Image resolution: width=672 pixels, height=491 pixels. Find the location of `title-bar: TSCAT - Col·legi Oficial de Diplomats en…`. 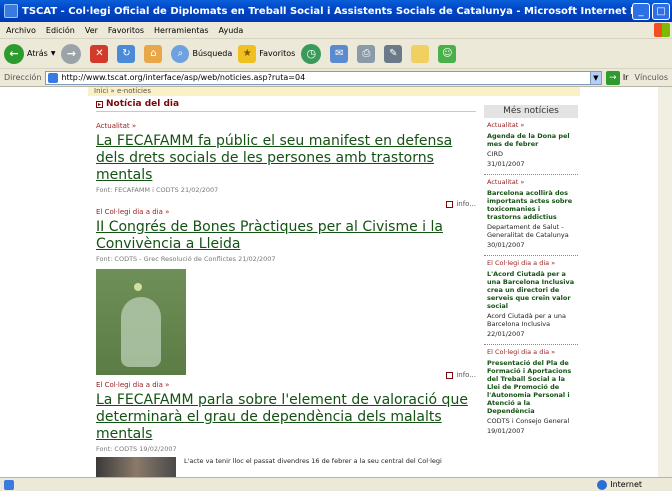

title-bar: TSCAT - Col·legi Oficial de Diplomats en… is located at coordinates (336, 11).